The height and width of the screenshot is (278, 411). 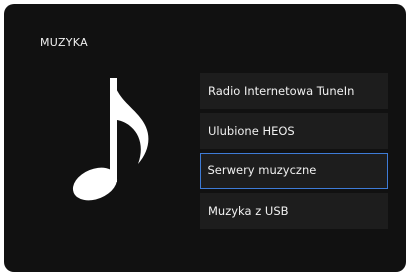 I want to click on menu-item-tunein-radio: Radio Internetowa TuneIn, so click(x=294, y=91).